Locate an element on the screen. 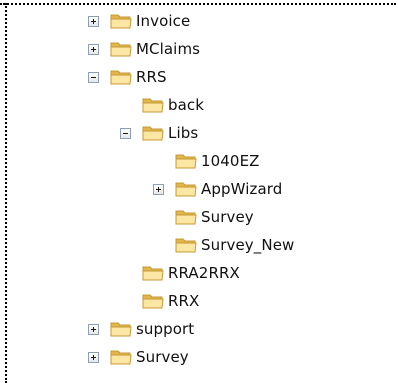 This screenshot has width=398, height=383. tree-node-label: RRS is located at coordinates (151, 77).